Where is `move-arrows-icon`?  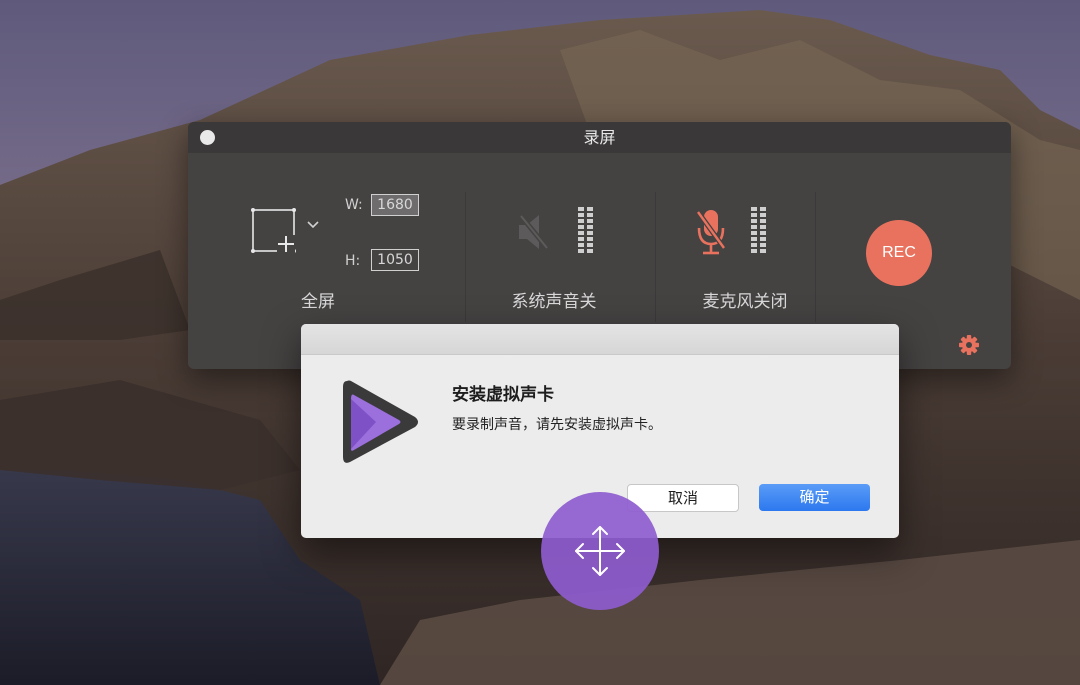 move-arrows-icon is located at coordinates (600, 551).